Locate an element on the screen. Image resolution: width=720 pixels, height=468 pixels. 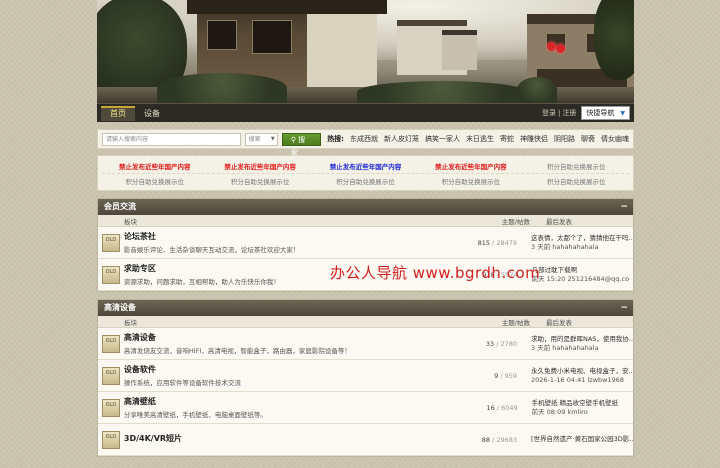
search-button: ⚲ 搜 索 is located at coordinates (301, 144).